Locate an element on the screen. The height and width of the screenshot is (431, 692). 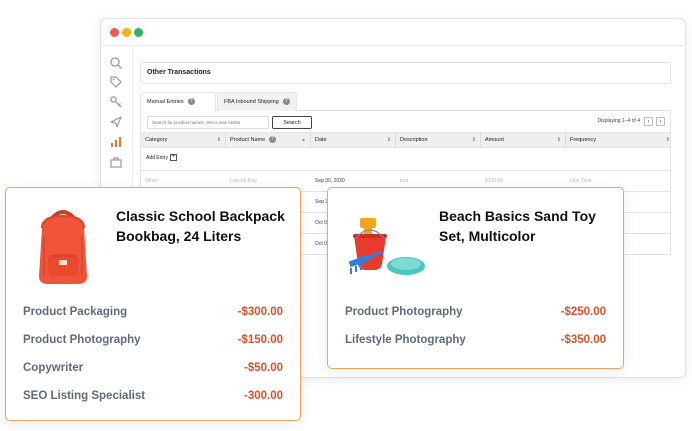
sand-toy-image is located at coordinates (387, 248).